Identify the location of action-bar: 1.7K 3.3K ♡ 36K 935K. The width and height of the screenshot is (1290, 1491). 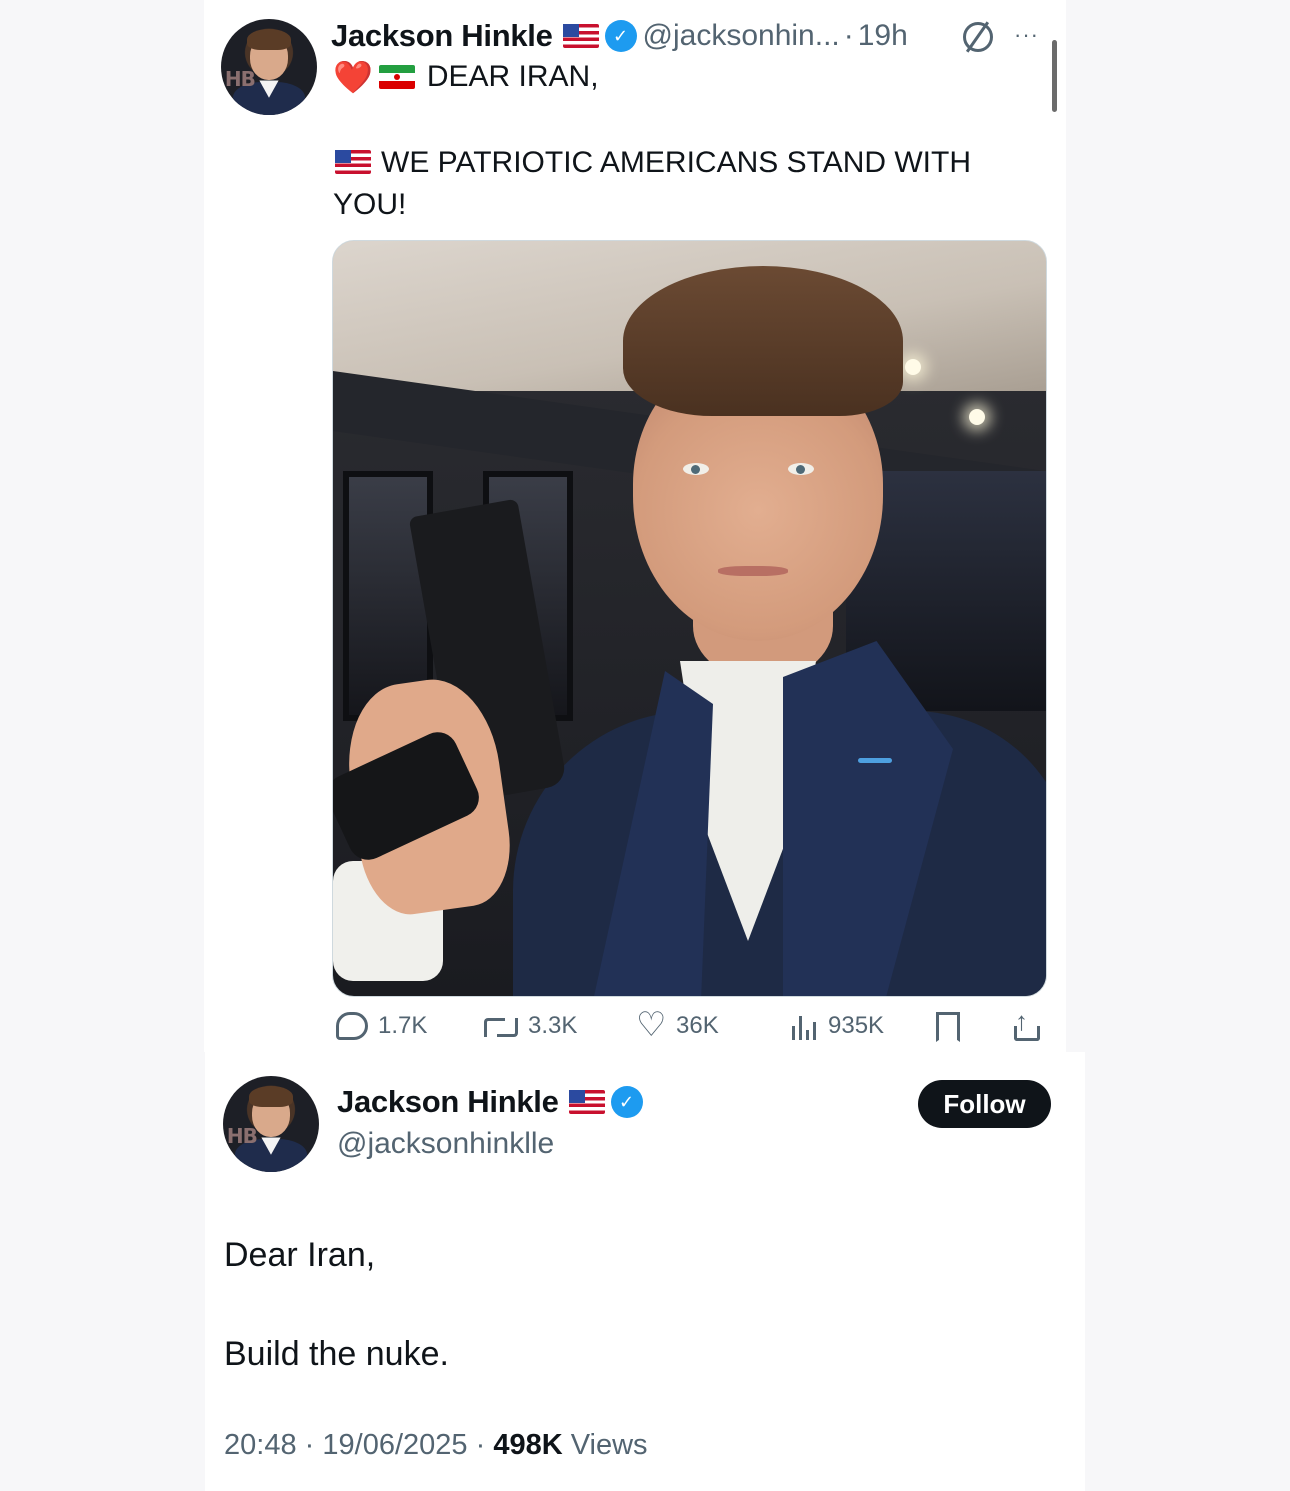
(692, 1029).